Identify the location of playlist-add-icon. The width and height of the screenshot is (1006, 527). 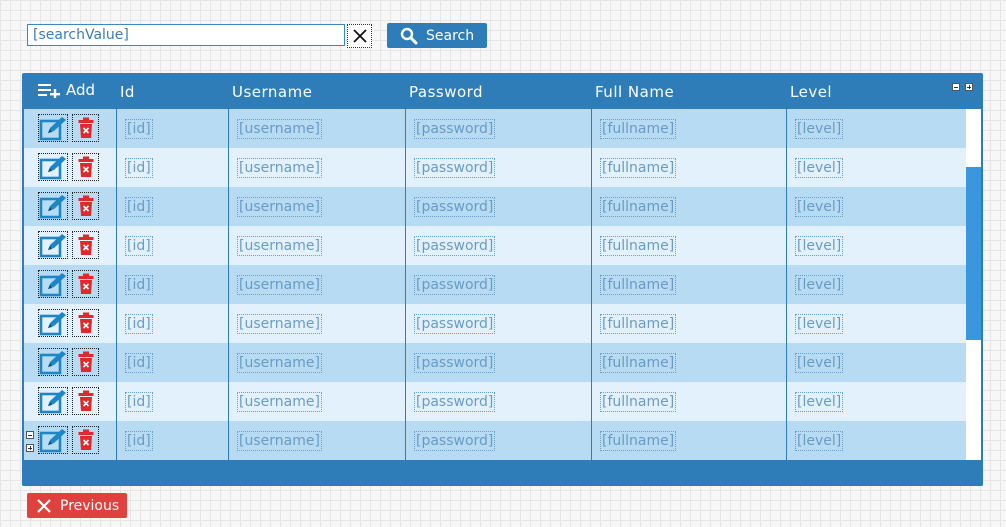
(49, 91).